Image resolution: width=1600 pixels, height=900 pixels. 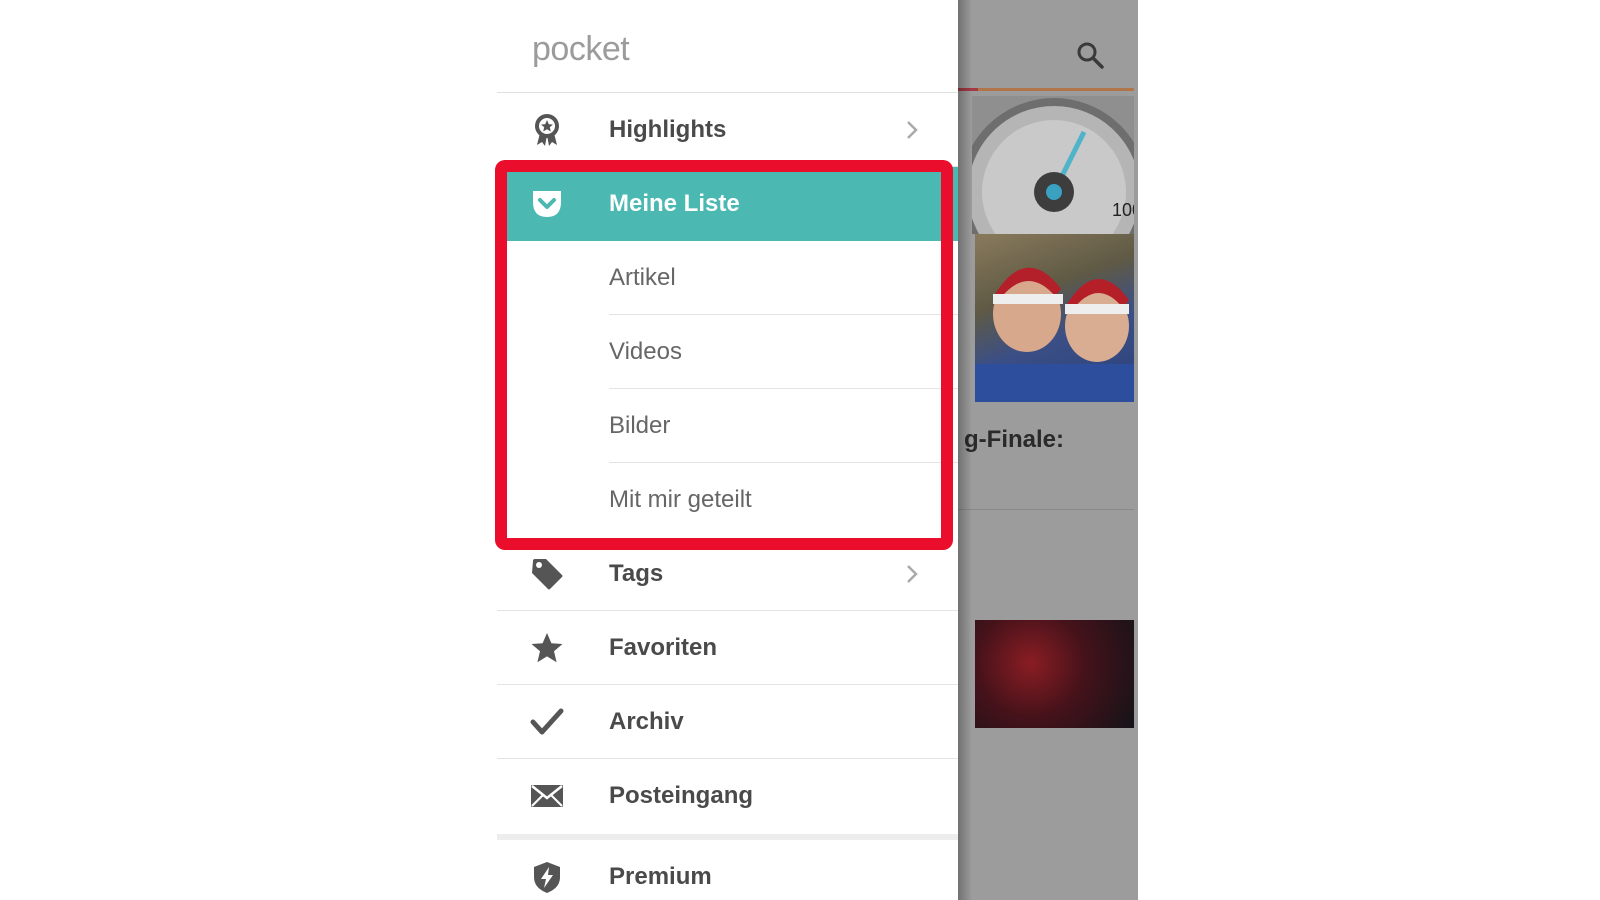 I want to click on article-title-fragment: g-Finale:, so click(x=1014, y=440).